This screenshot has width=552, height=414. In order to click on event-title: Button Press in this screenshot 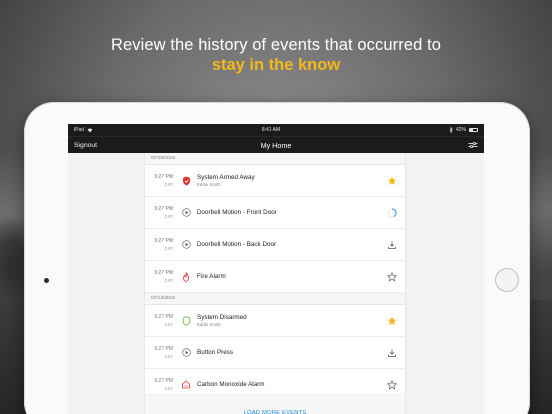, I will do `click(215, 352)`.